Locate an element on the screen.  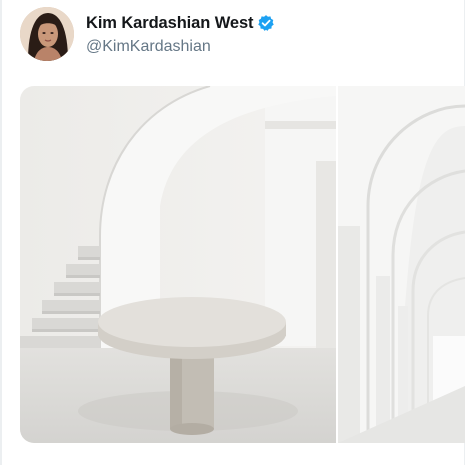
author-handle: @KimKardashian is located at coordinates (180, 47).